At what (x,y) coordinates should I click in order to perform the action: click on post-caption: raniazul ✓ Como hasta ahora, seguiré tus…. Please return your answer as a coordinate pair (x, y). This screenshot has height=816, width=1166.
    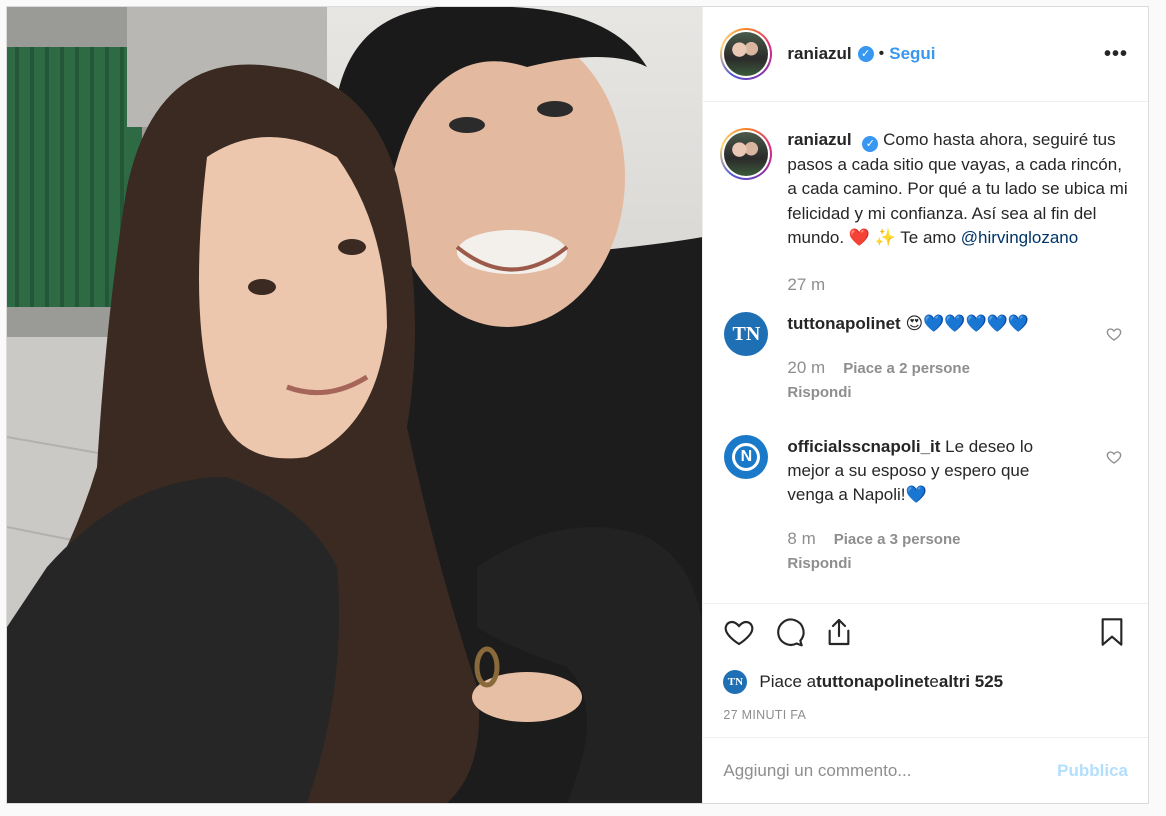
    Looking at the image, I should click on (924, 212).